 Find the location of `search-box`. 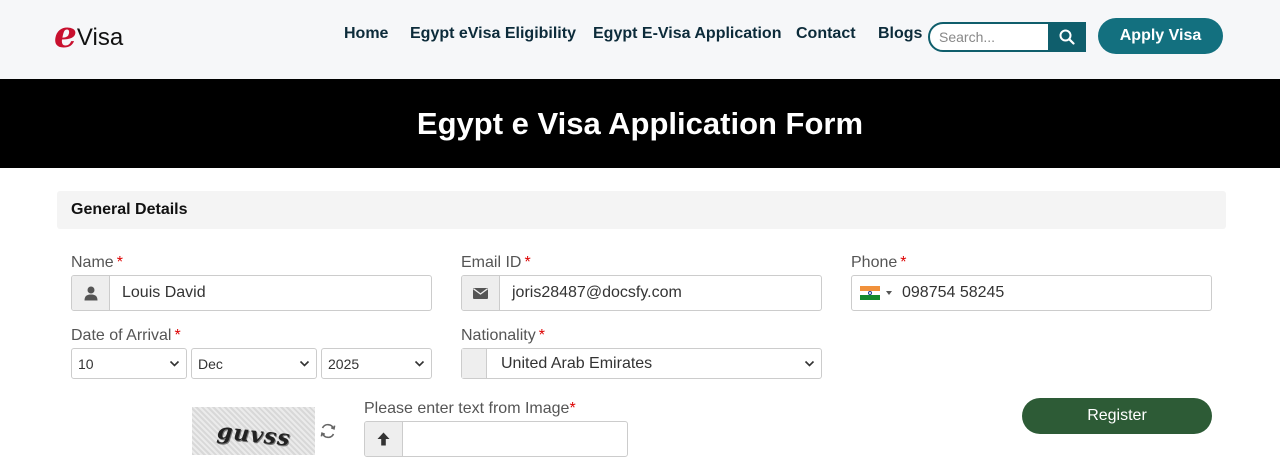

search-box is located at coordinates (1007, 37).